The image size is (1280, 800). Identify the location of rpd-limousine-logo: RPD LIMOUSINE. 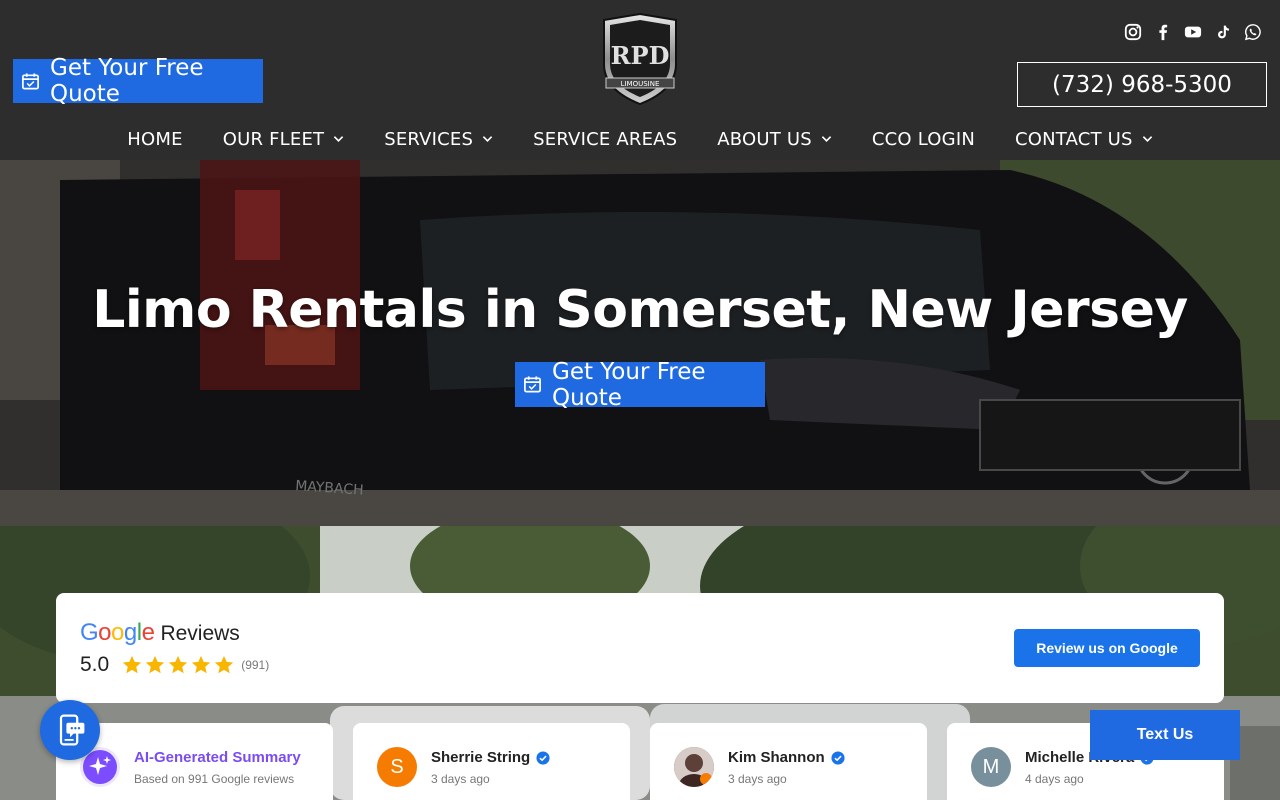
(640, 59).